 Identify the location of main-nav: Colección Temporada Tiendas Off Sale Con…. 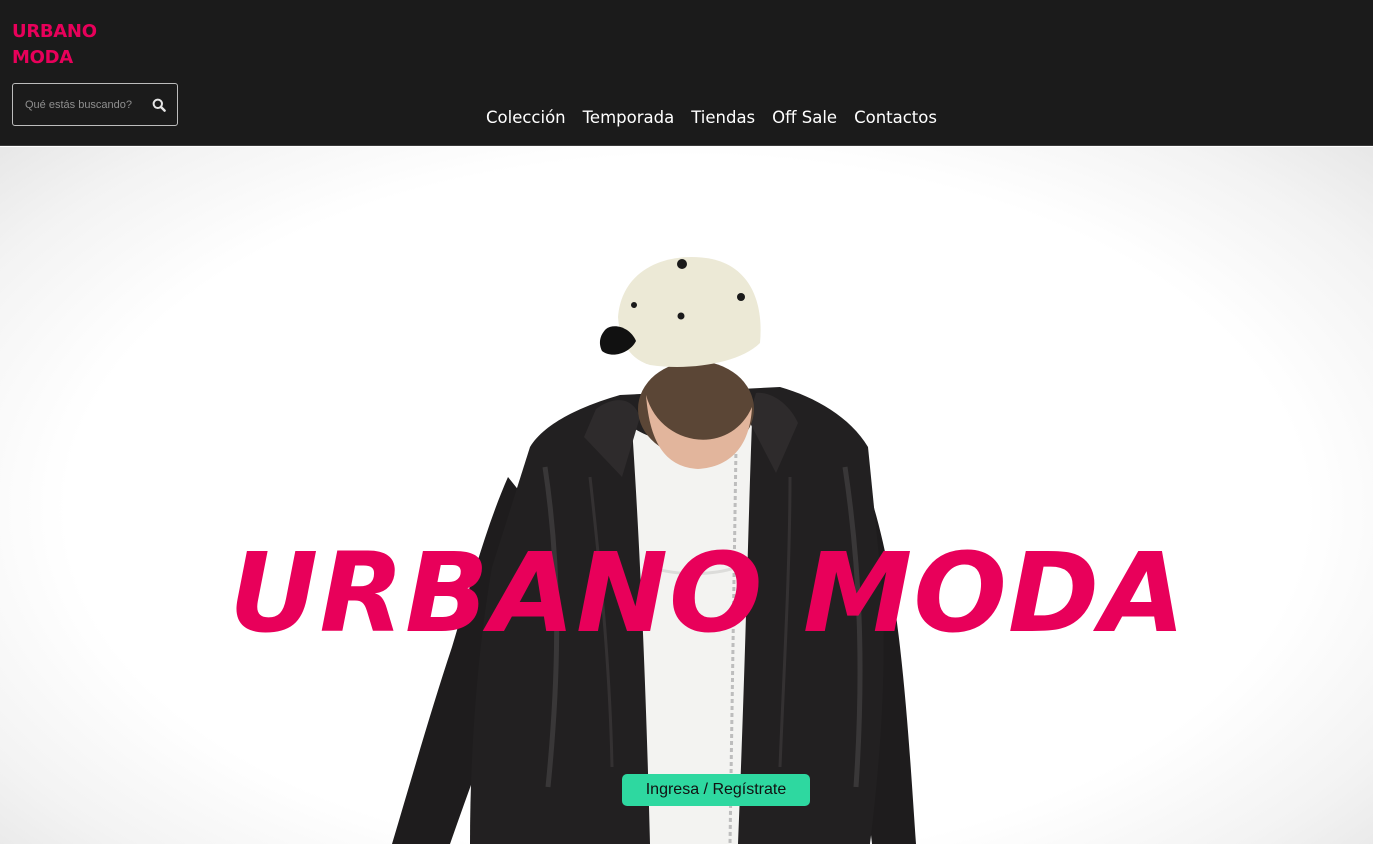
(711, 118).